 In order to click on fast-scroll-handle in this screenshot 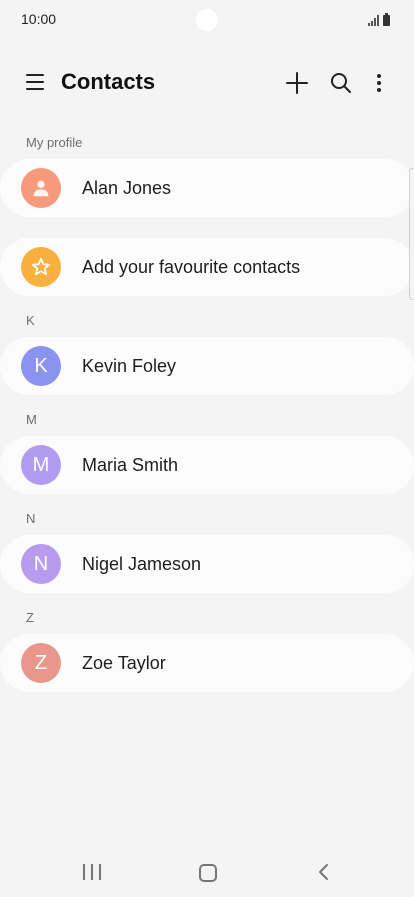, I will do `click(411, 234)`.